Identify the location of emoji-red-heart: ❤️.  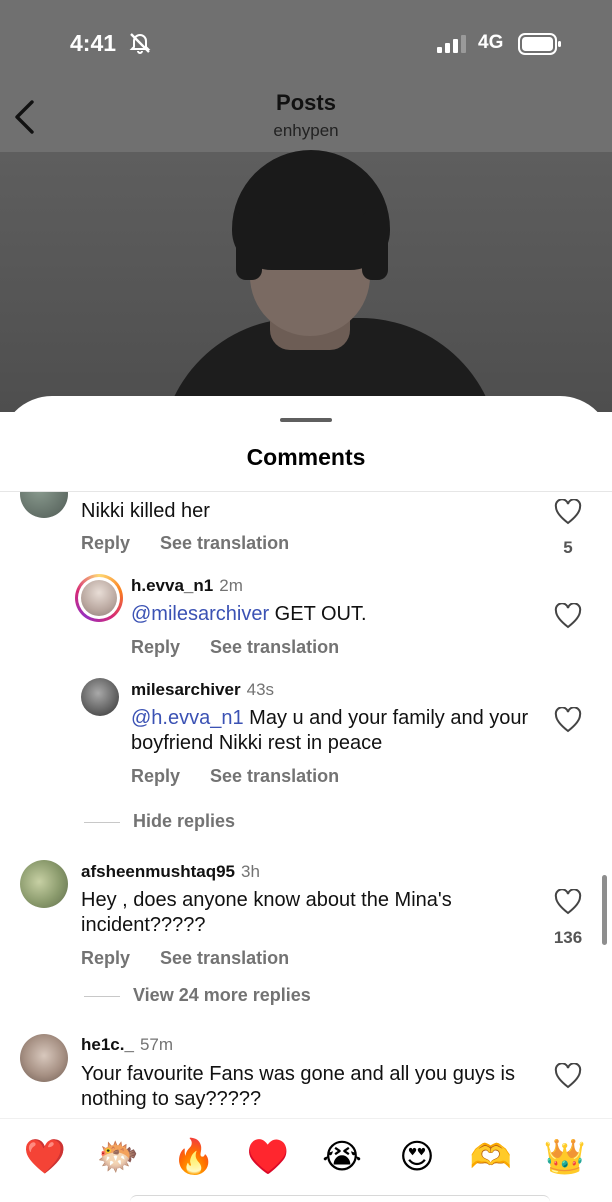
(45, 1157).